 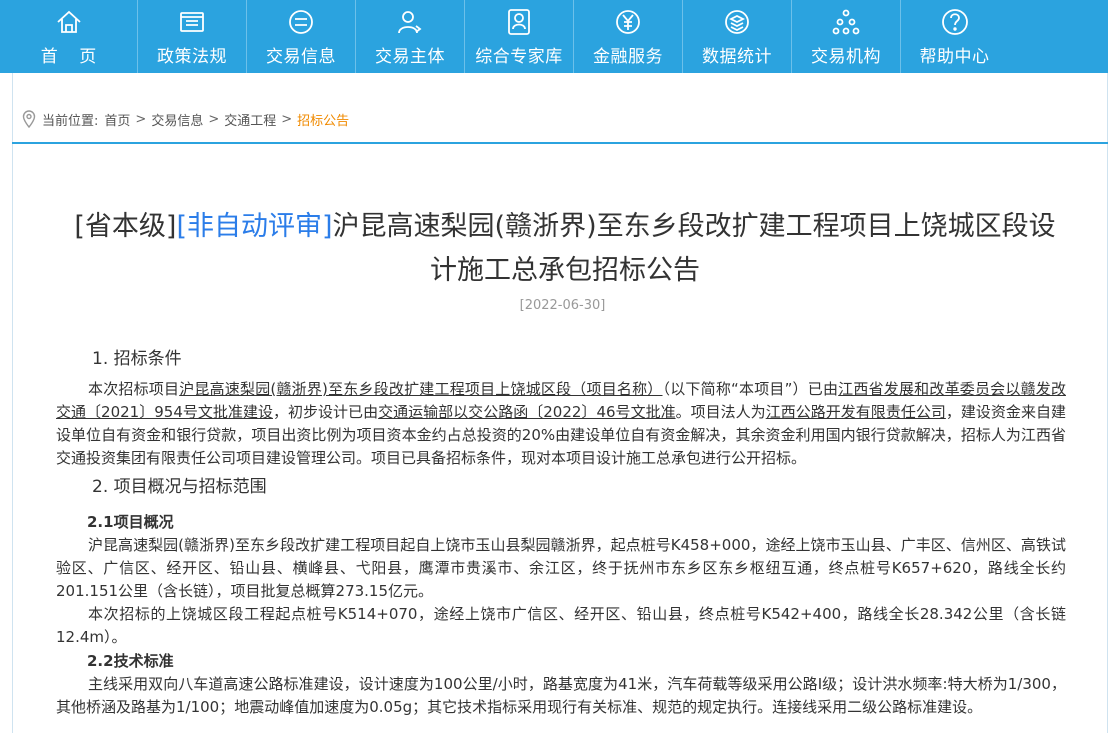 I want to click on nav-item-trade-info: 交易信息, so click(x=301, y=36).